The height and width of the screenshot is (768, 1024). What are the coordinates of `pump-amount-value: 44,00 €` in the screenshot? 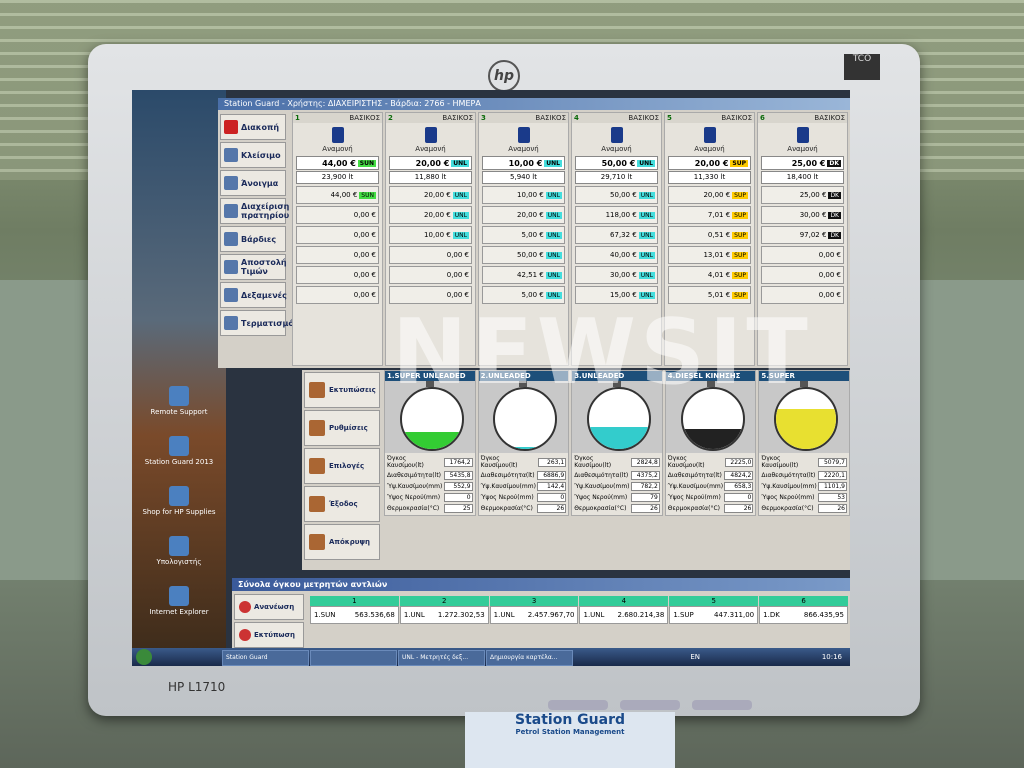 It's located at (339, 163).